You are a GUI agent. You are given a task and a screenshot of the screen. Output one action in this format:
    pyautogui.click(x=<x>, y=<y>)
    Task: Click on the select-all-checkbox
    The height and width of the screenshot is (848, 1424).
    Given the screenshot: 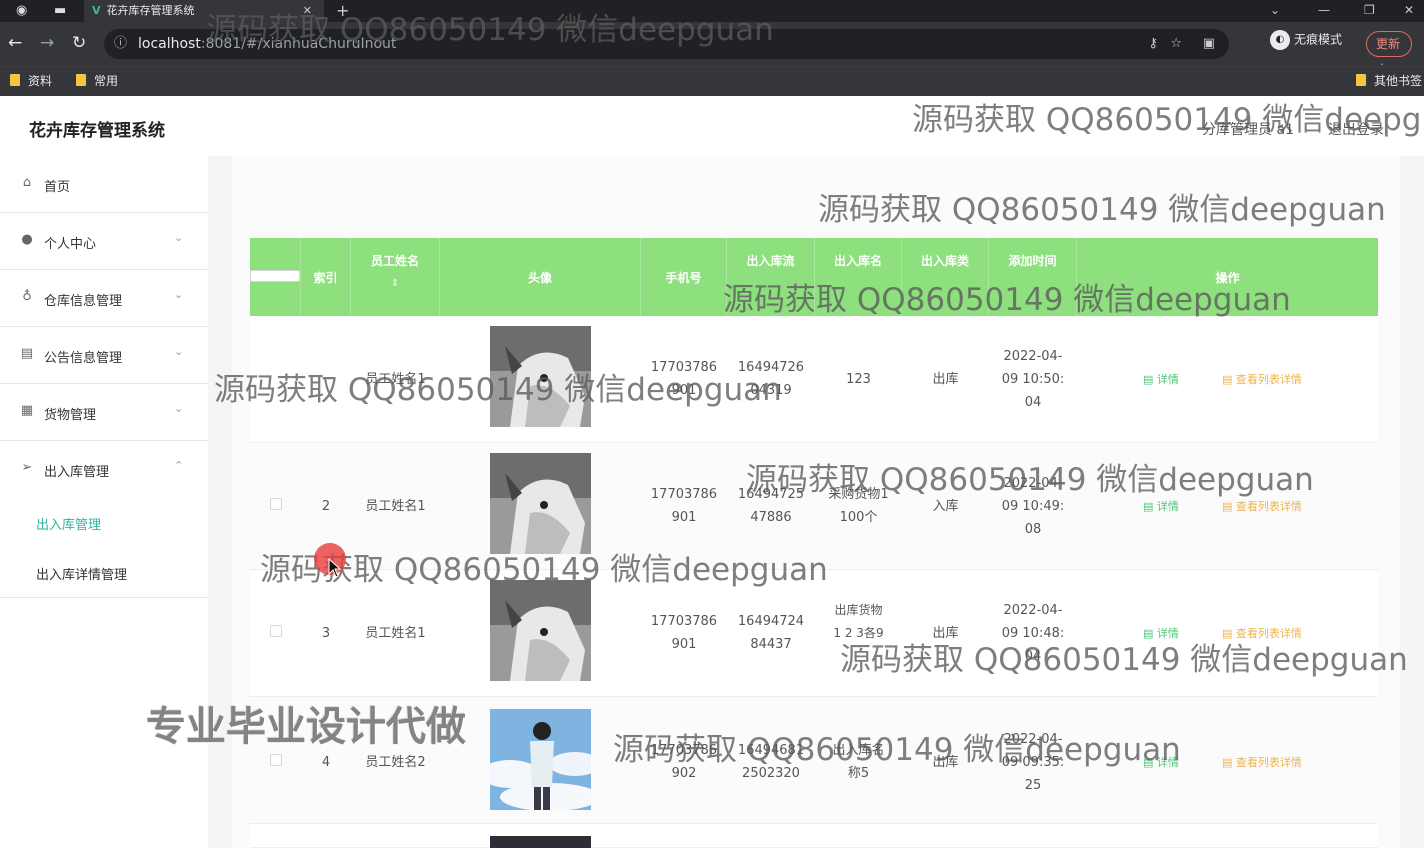 What is the action you would take?
    pyautogui.click(x=275, y=276)
    